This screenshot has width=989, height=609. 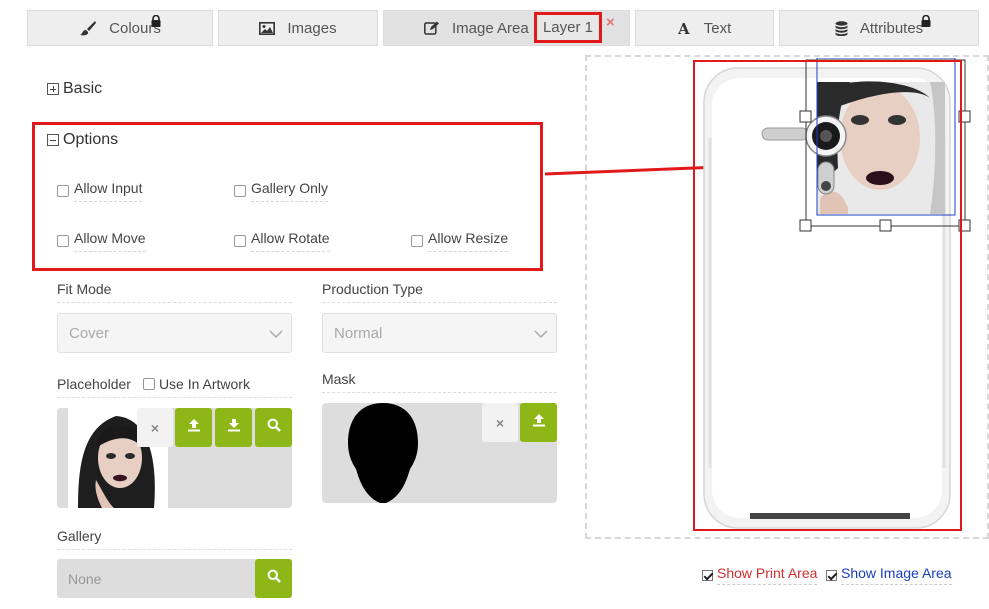 I want to click on section-options-title: Options, so click(x=91, y=139).